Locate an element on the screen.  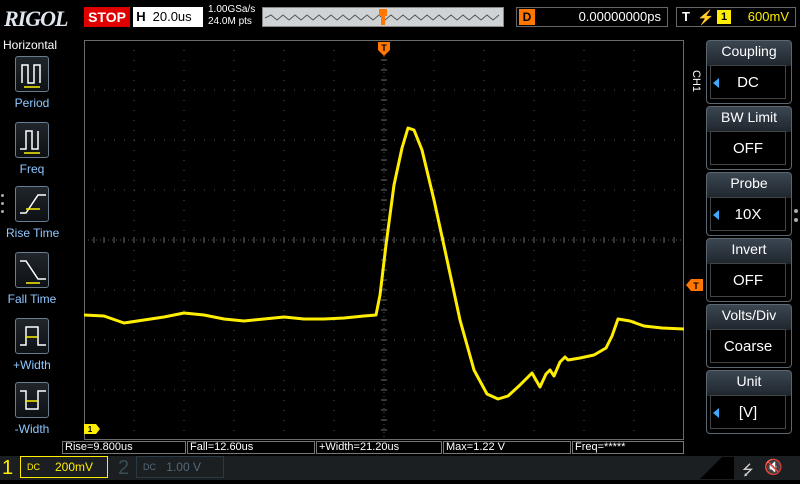
horizontal-label: H is located at coordinates (141, 16).